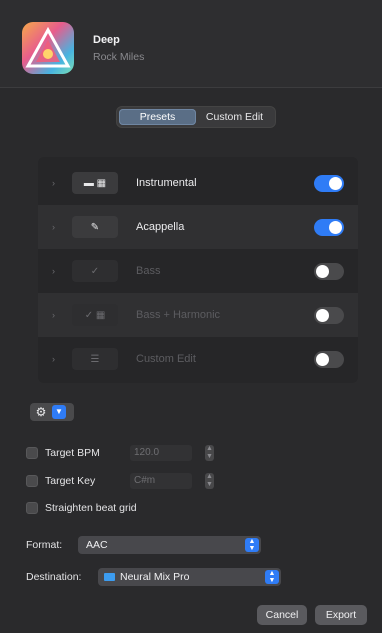  I want to click on action-menu-button: ⚙ ▼, so click(52, 412).